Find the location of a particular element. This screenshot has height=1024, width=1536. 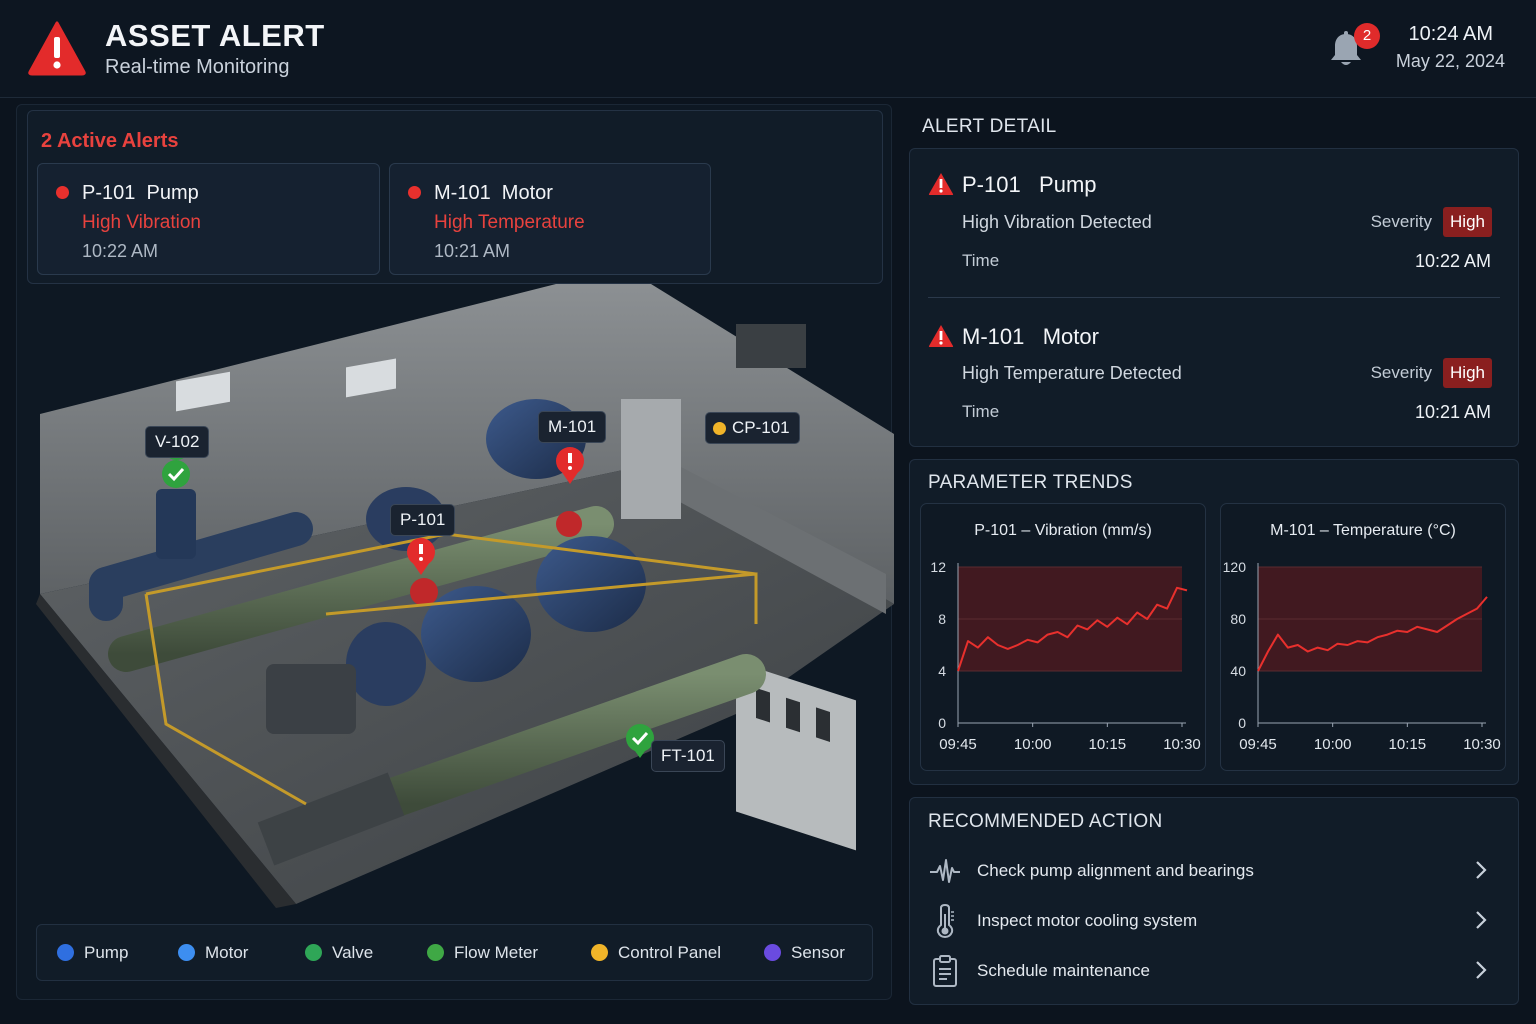

recommended-action-title: RECOMMENDED ACTION is located at coordinates (1045, 821).